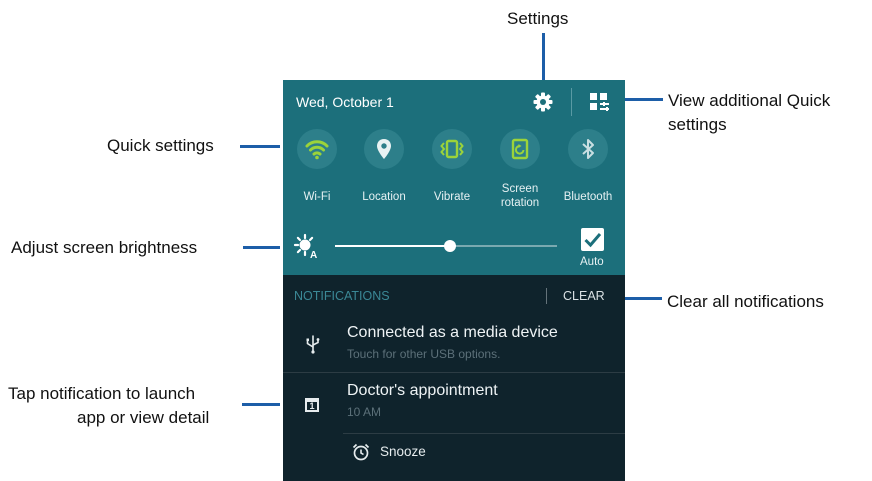 The image size is (872, 481). I want to click on quick-settings-callout: Quick settings, so click(160, 145).